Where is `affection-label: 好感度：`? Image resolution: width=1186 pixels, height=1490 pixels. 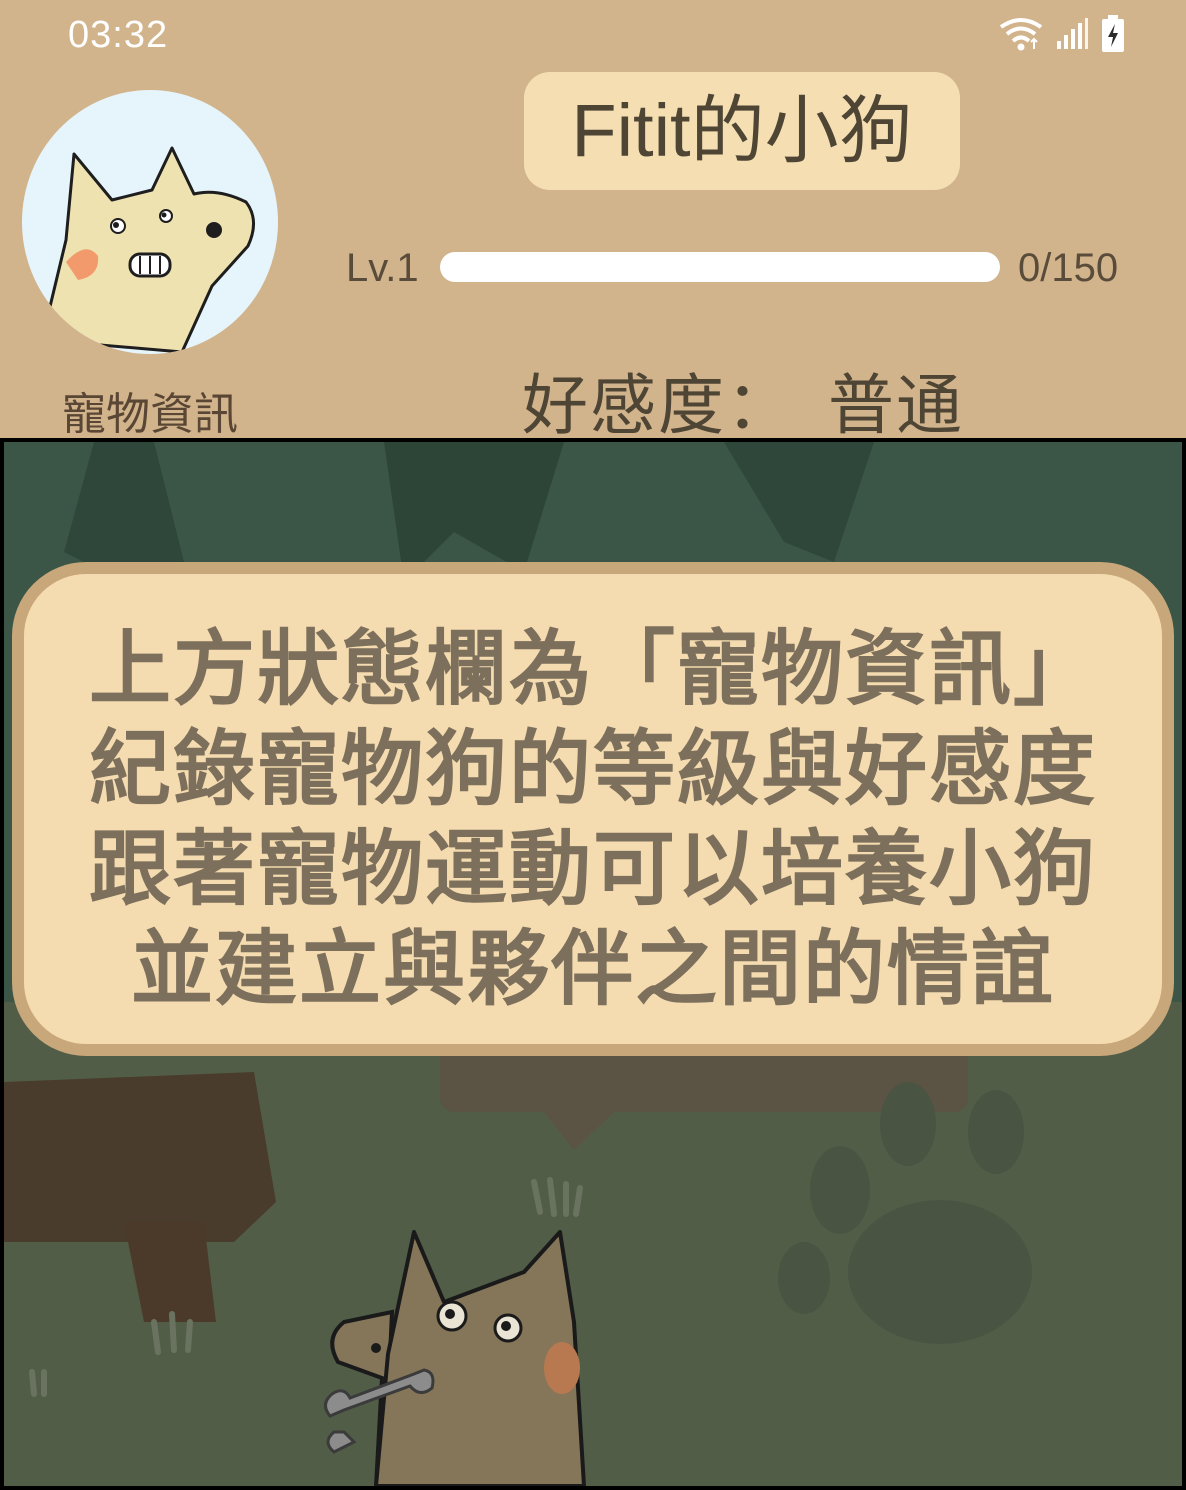 affection-label: 好感度： is located at coordinates (658, 405).